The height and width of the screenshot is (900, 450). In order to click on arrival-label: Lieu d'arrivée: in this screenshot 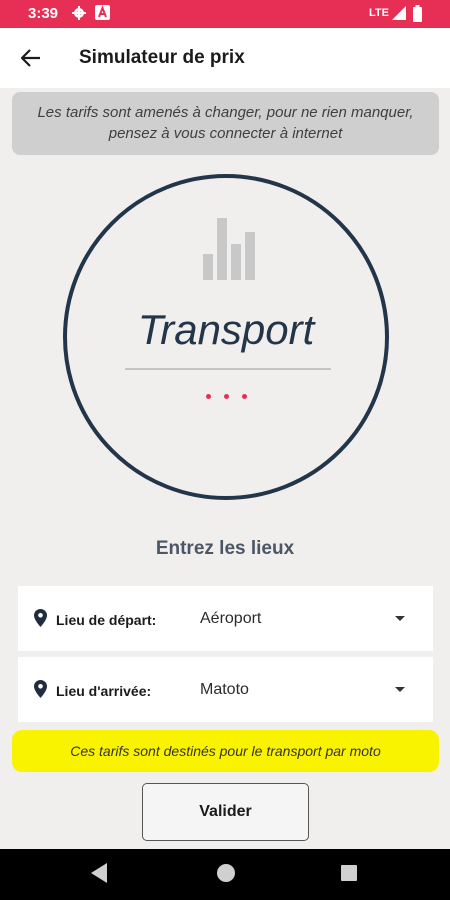, I will do `click(104, 691)`.